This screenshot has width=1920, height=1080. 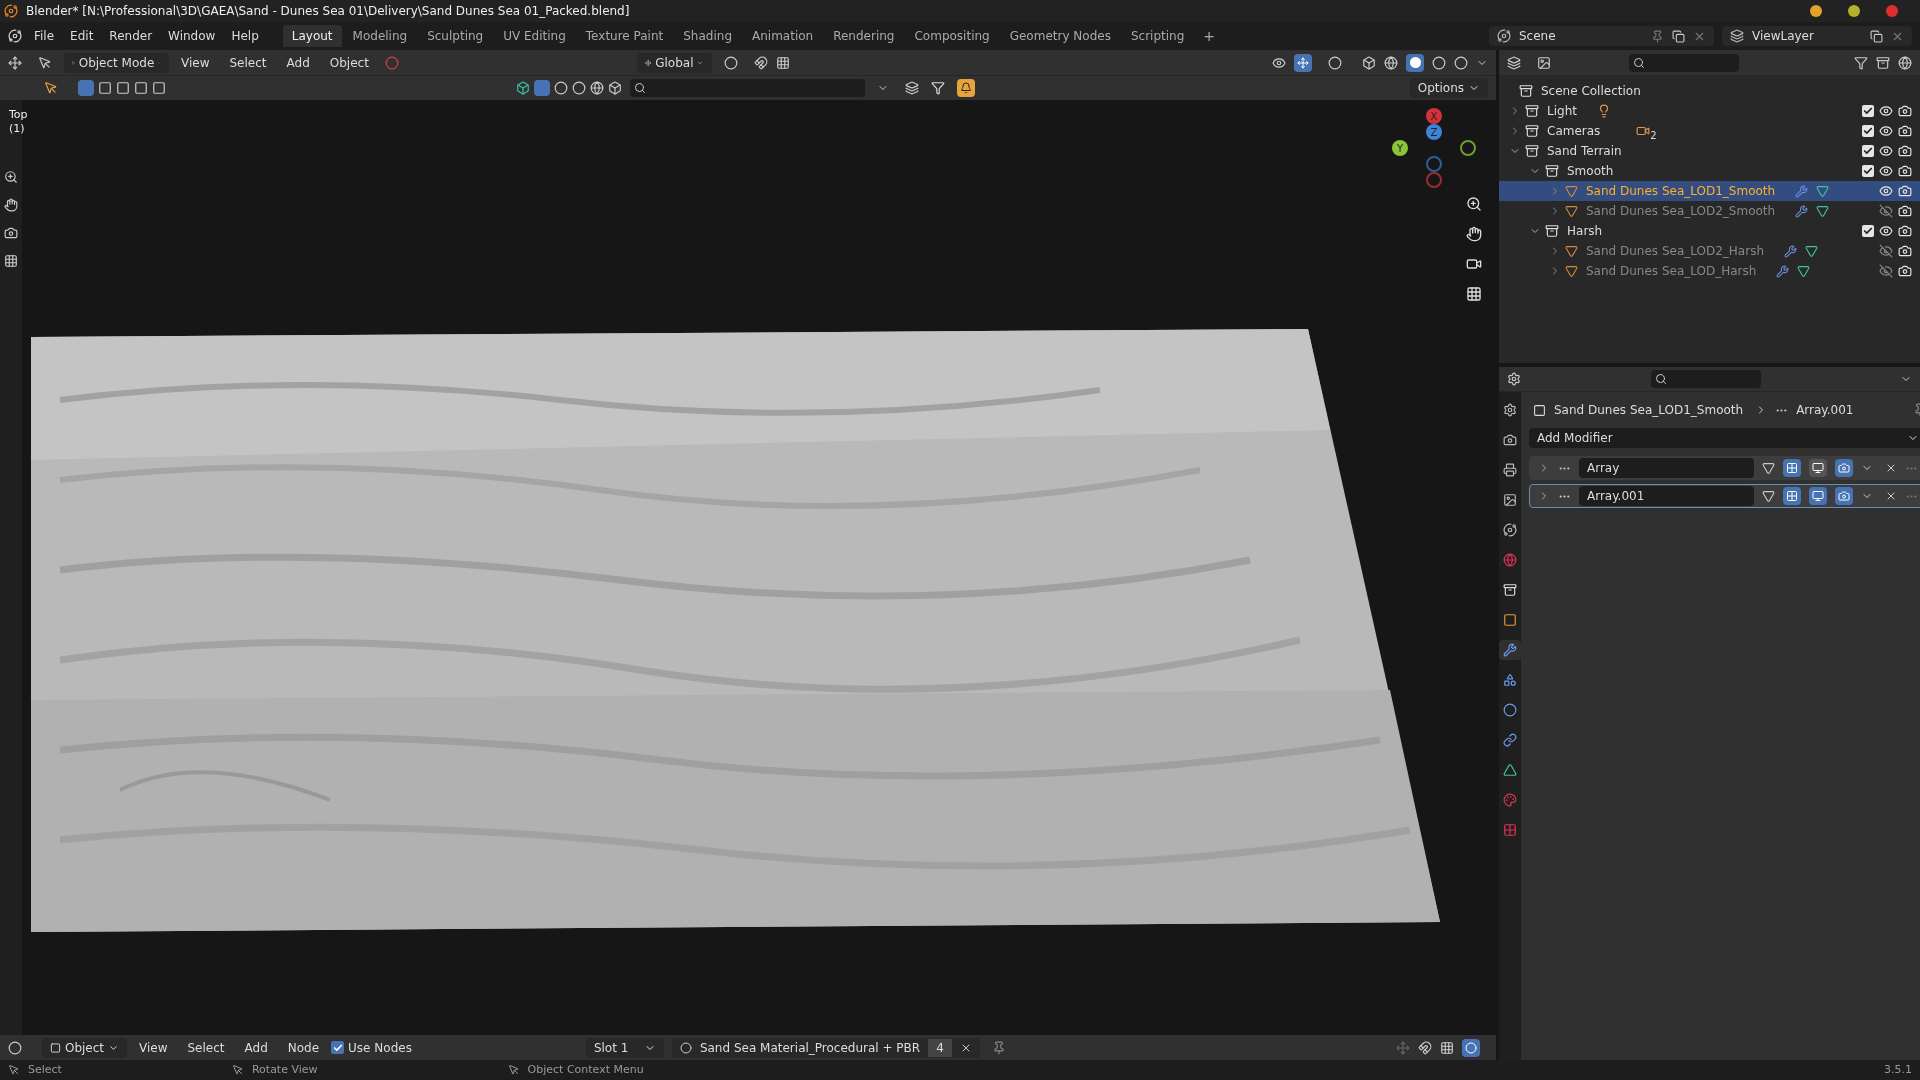 I want to click on light-filter-icon, so click(x=579, y=88).